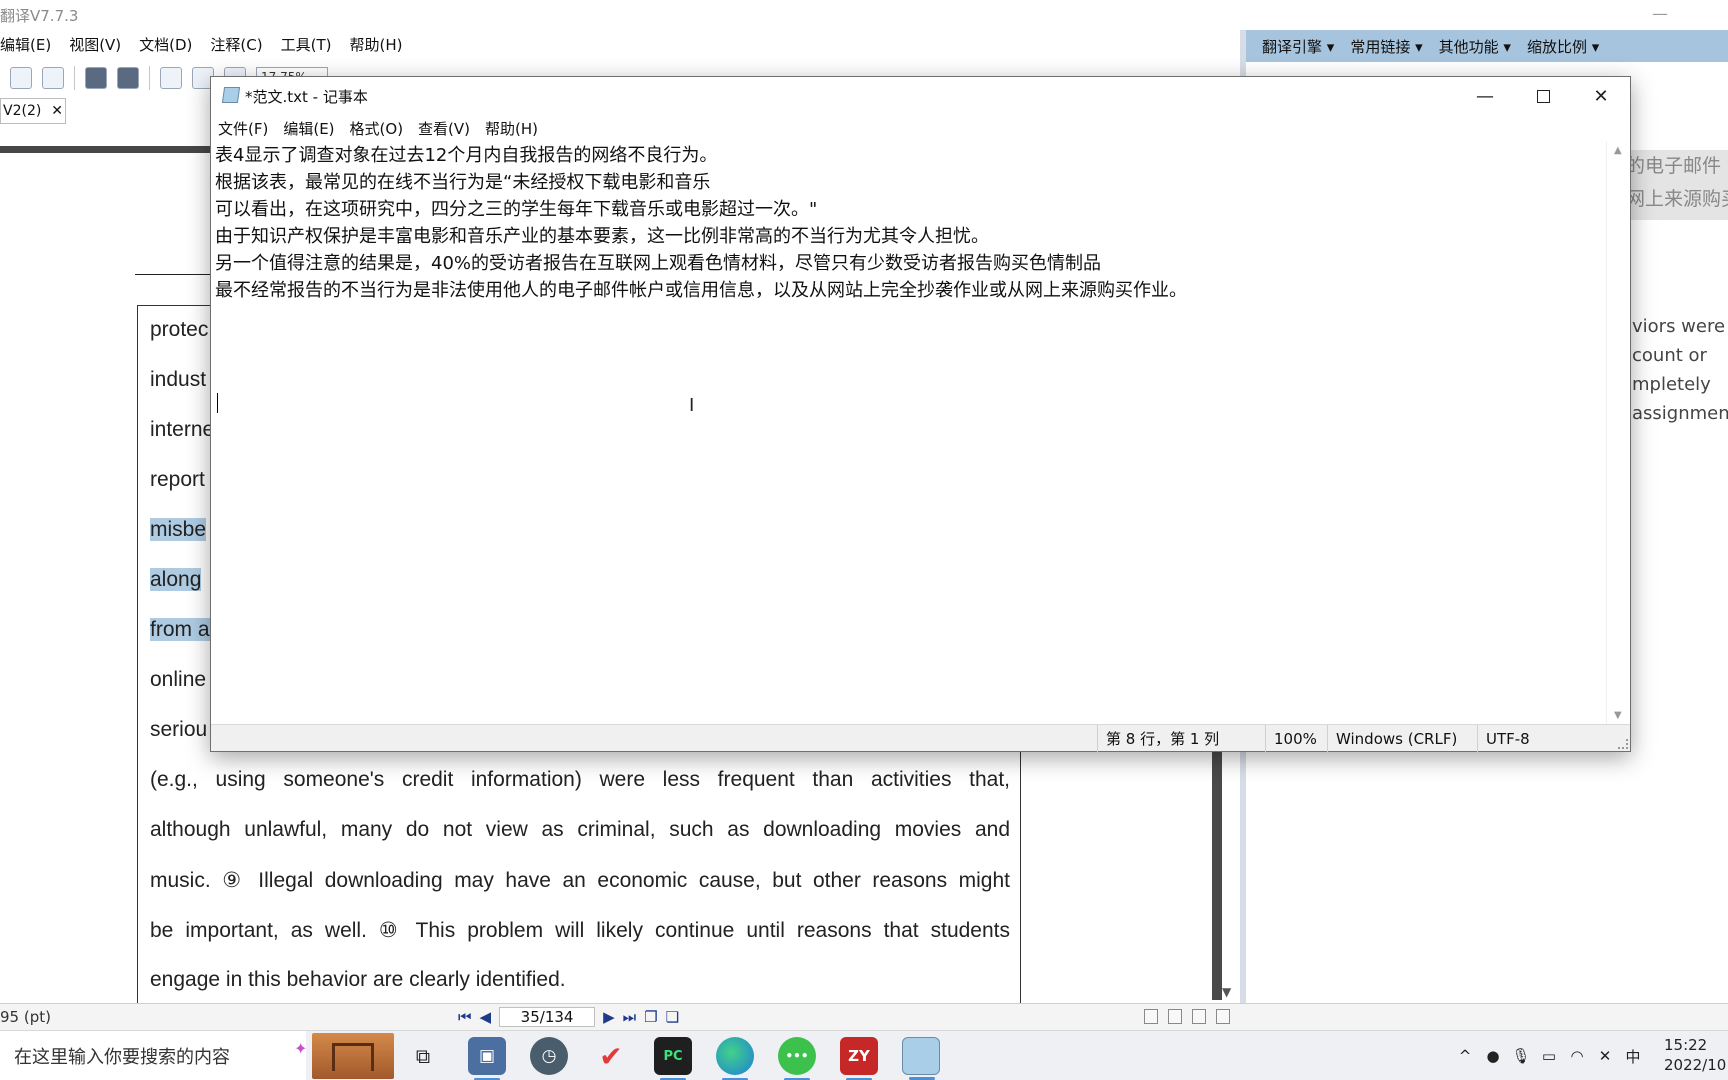 The width and height of the screenshot is (1728, 1080). I want to click on document-tab: V2(2) ✕, so click(33, 111).